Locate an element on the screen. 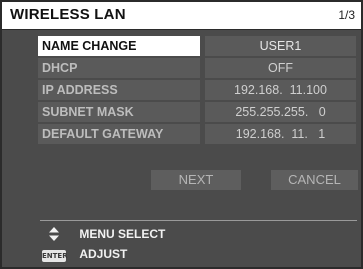 The height and width of the screenshot is (269, 363). setting-row-name-change: NAME CHANGE USER1 is located at coordinates (197, 46).